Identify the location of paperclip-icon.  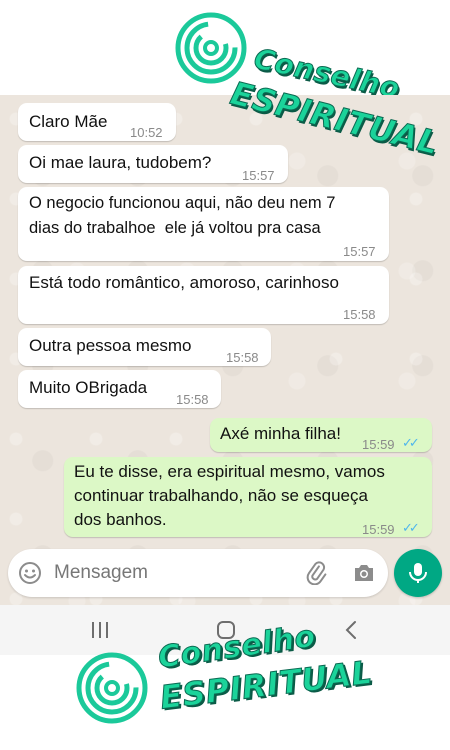
(316, 573).